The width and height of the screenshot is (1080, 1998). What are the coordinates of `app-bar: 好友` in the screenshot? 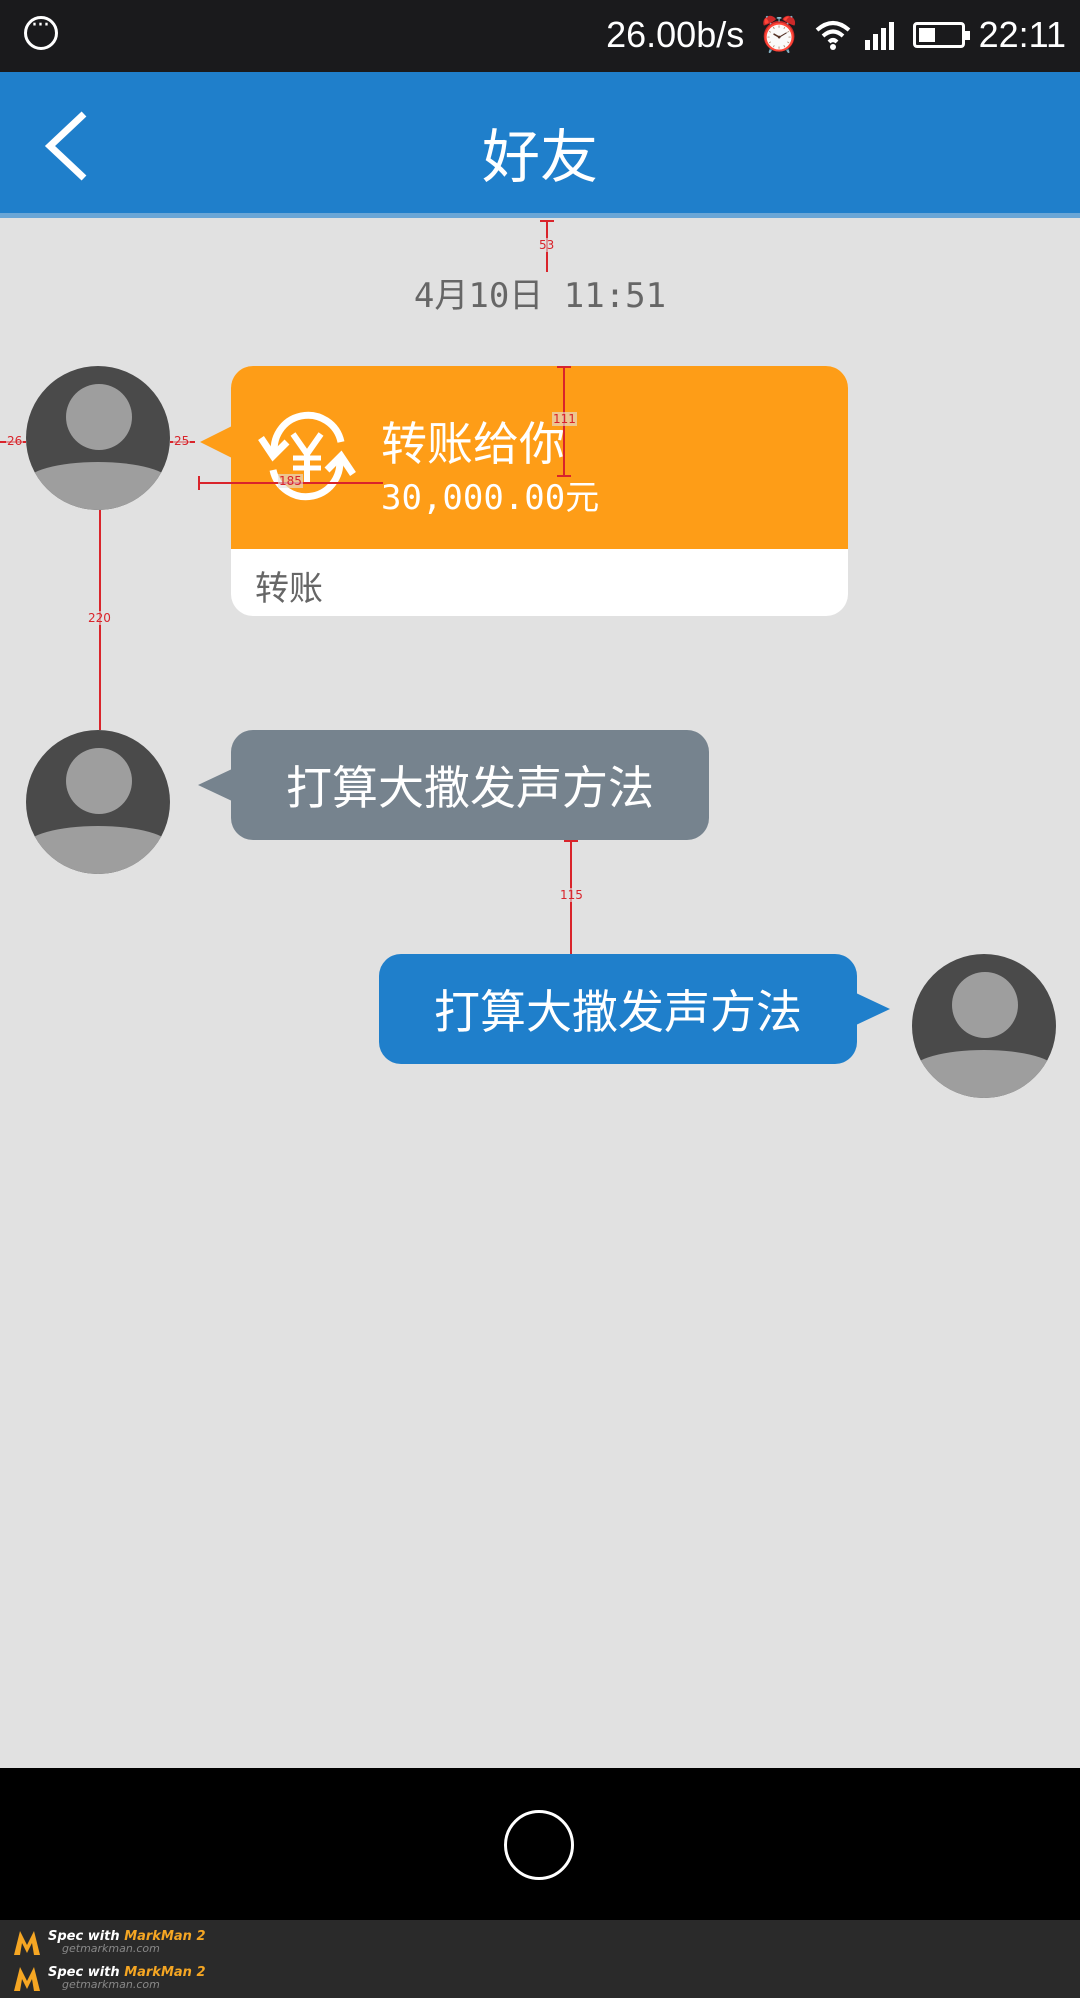 It's located at (540, 145).